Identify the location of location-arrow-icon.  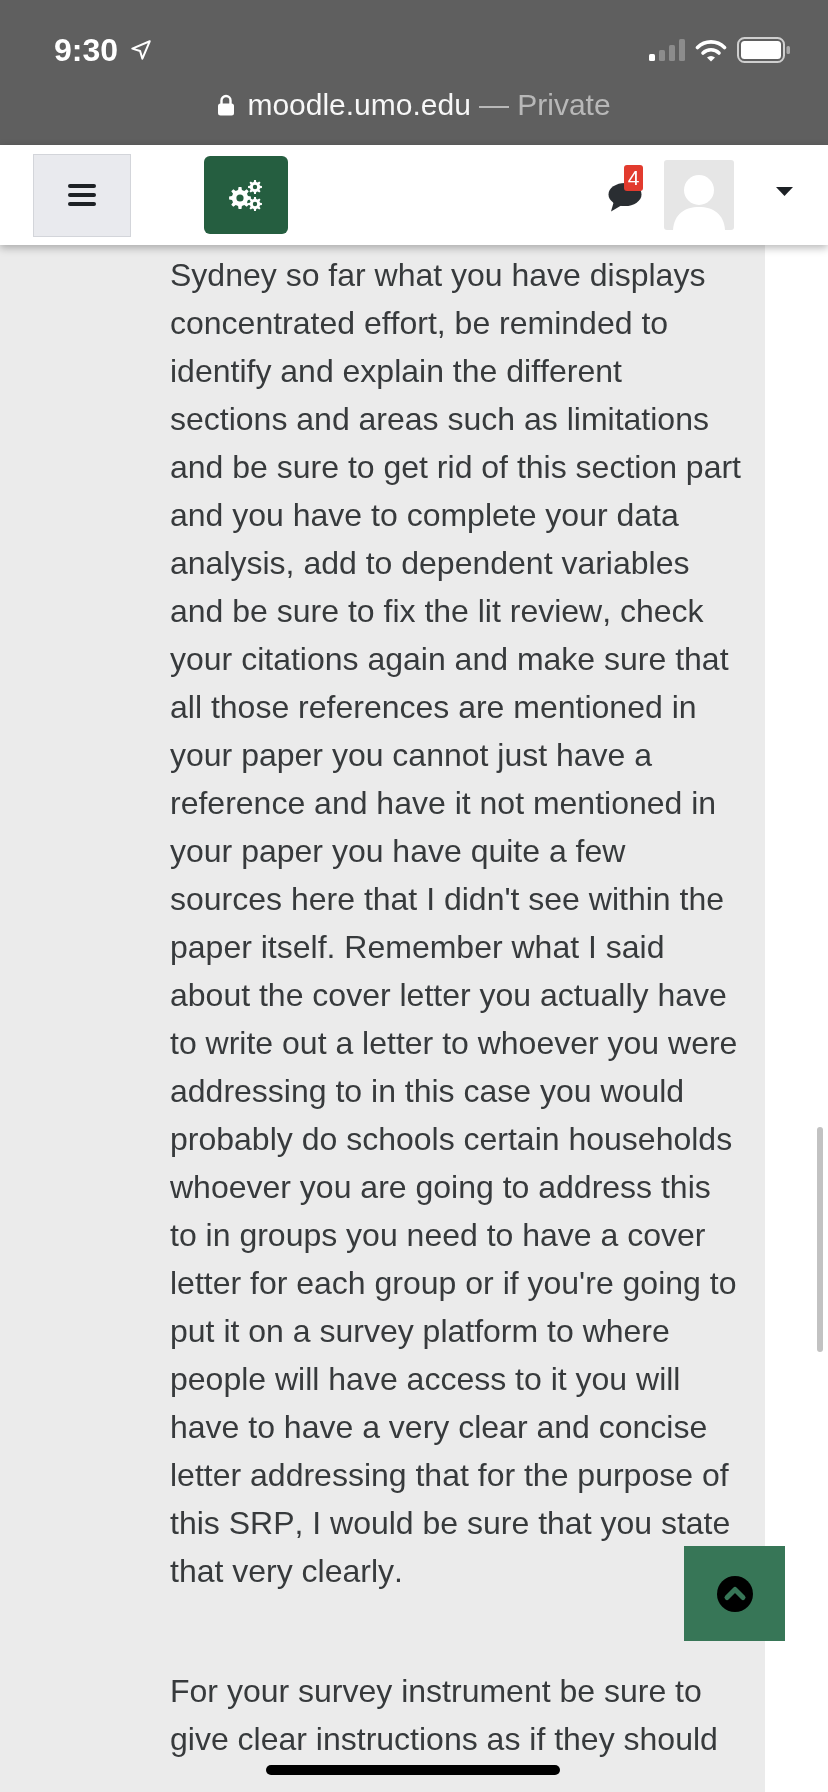
(141, 50).